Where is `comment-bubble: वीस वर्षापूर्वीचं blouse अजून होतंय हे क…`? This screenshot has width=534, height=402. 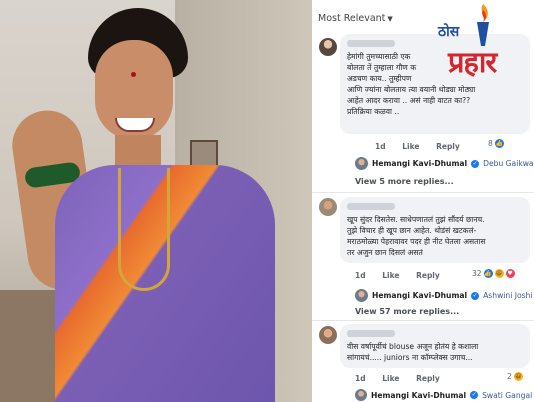 comment-bubble: वीस वर्षापूर्वीचं blouse अजून होतंय हे क… is located at coordinates (435, 346).